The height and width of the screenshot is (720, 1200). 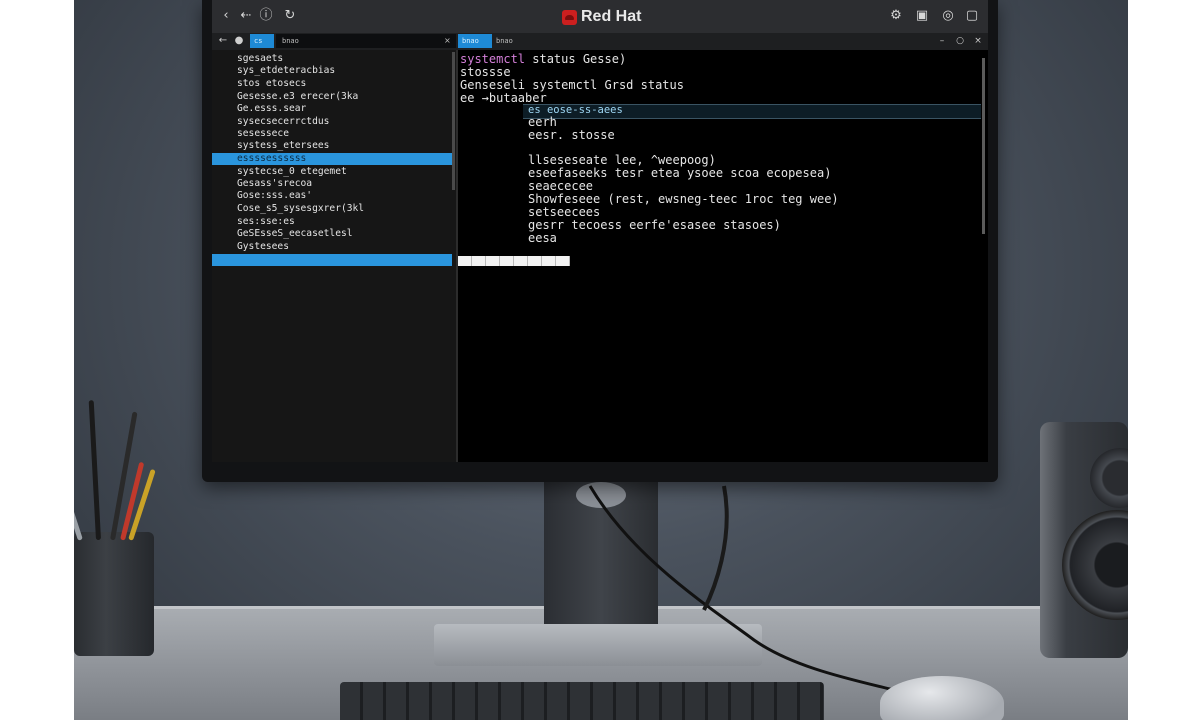 I want to click on sidebar-item: essssessssss, so click(x=332, y=159).